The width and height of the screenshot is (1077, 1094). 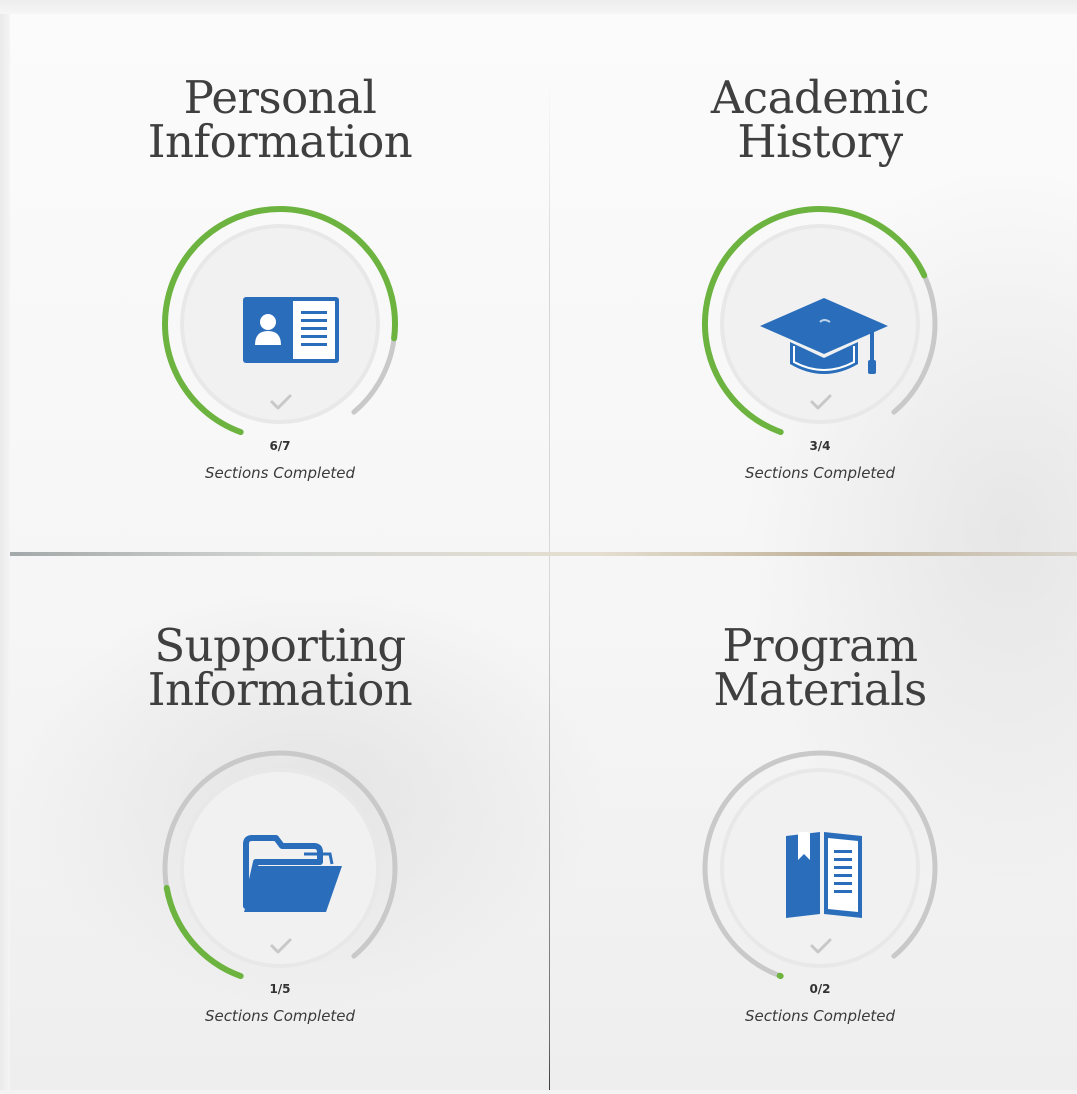 I want to click on progress-count: 1/5, so click(x=280, y=989).